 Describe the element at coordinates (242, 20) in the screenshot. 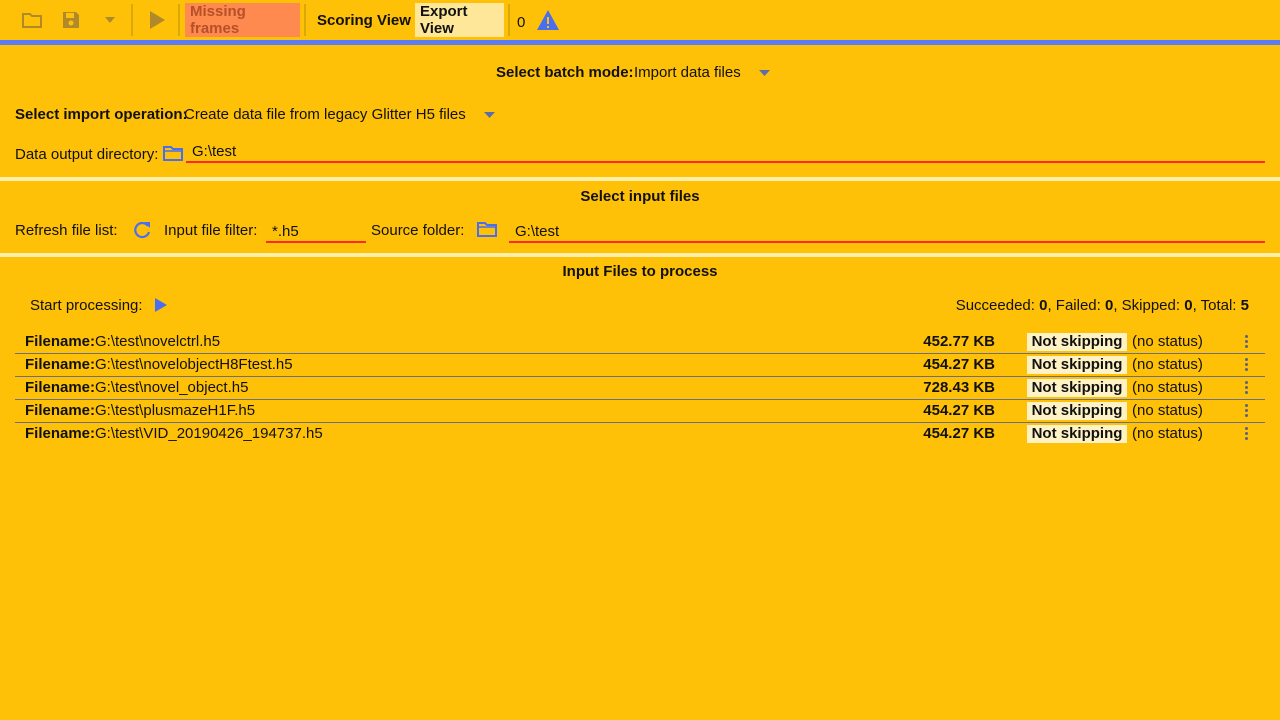

I see `missing-frames-button: Missing frames` at that location.